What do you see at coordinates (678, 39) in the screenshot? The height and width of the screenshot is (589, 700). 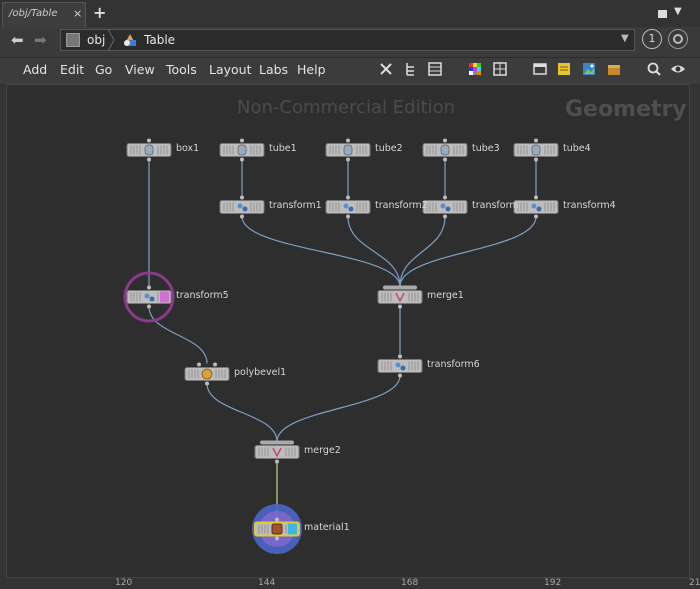 I see `pin-button` at bounding box center [678, 39].